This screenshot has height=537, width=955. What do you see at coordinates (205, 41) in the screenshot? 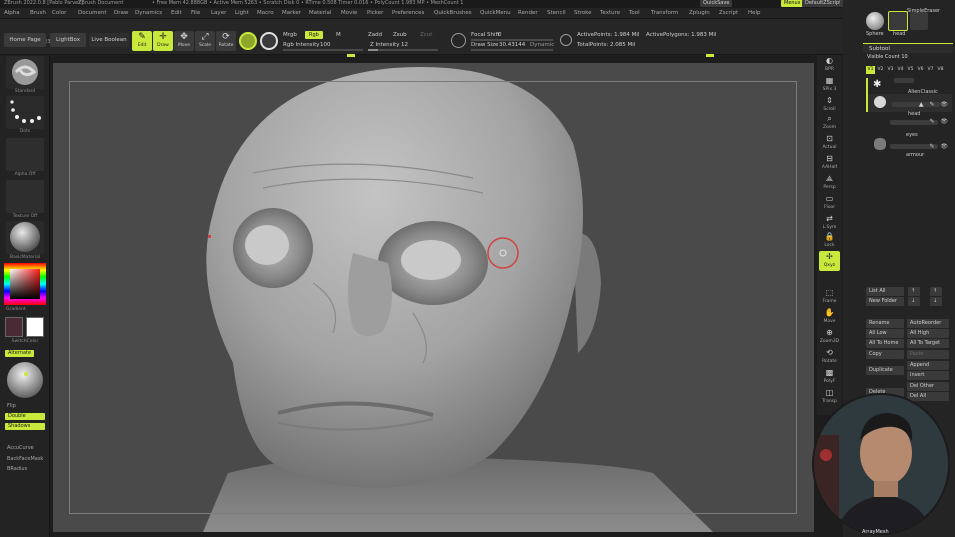
I see `scale-tool: ⤢ Scale` at bounding box center [205, 41].